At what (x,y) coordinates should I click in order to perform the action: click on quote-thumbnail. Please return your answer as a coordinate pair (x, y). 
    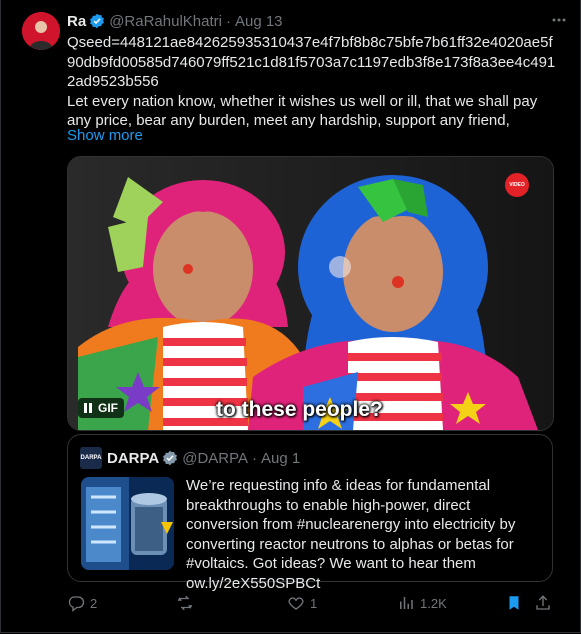
    Looking at the image, I should click on (127, 523).